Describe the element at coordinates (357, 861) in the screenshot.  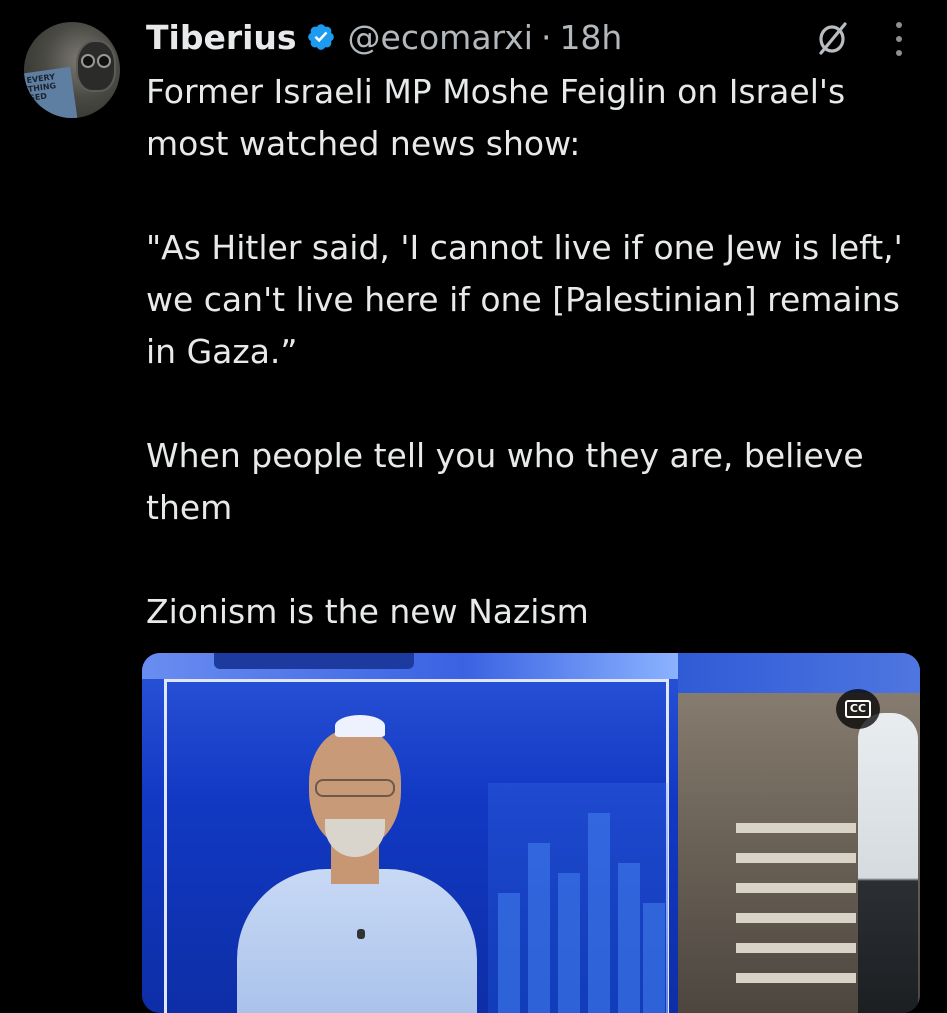
I see `video-speaker` at that location.